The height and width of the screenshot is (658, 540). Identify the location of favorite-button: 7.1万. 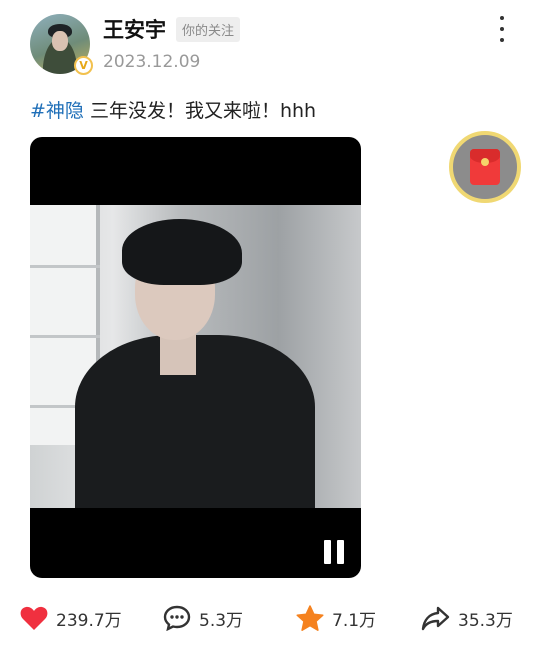
(336, 618).